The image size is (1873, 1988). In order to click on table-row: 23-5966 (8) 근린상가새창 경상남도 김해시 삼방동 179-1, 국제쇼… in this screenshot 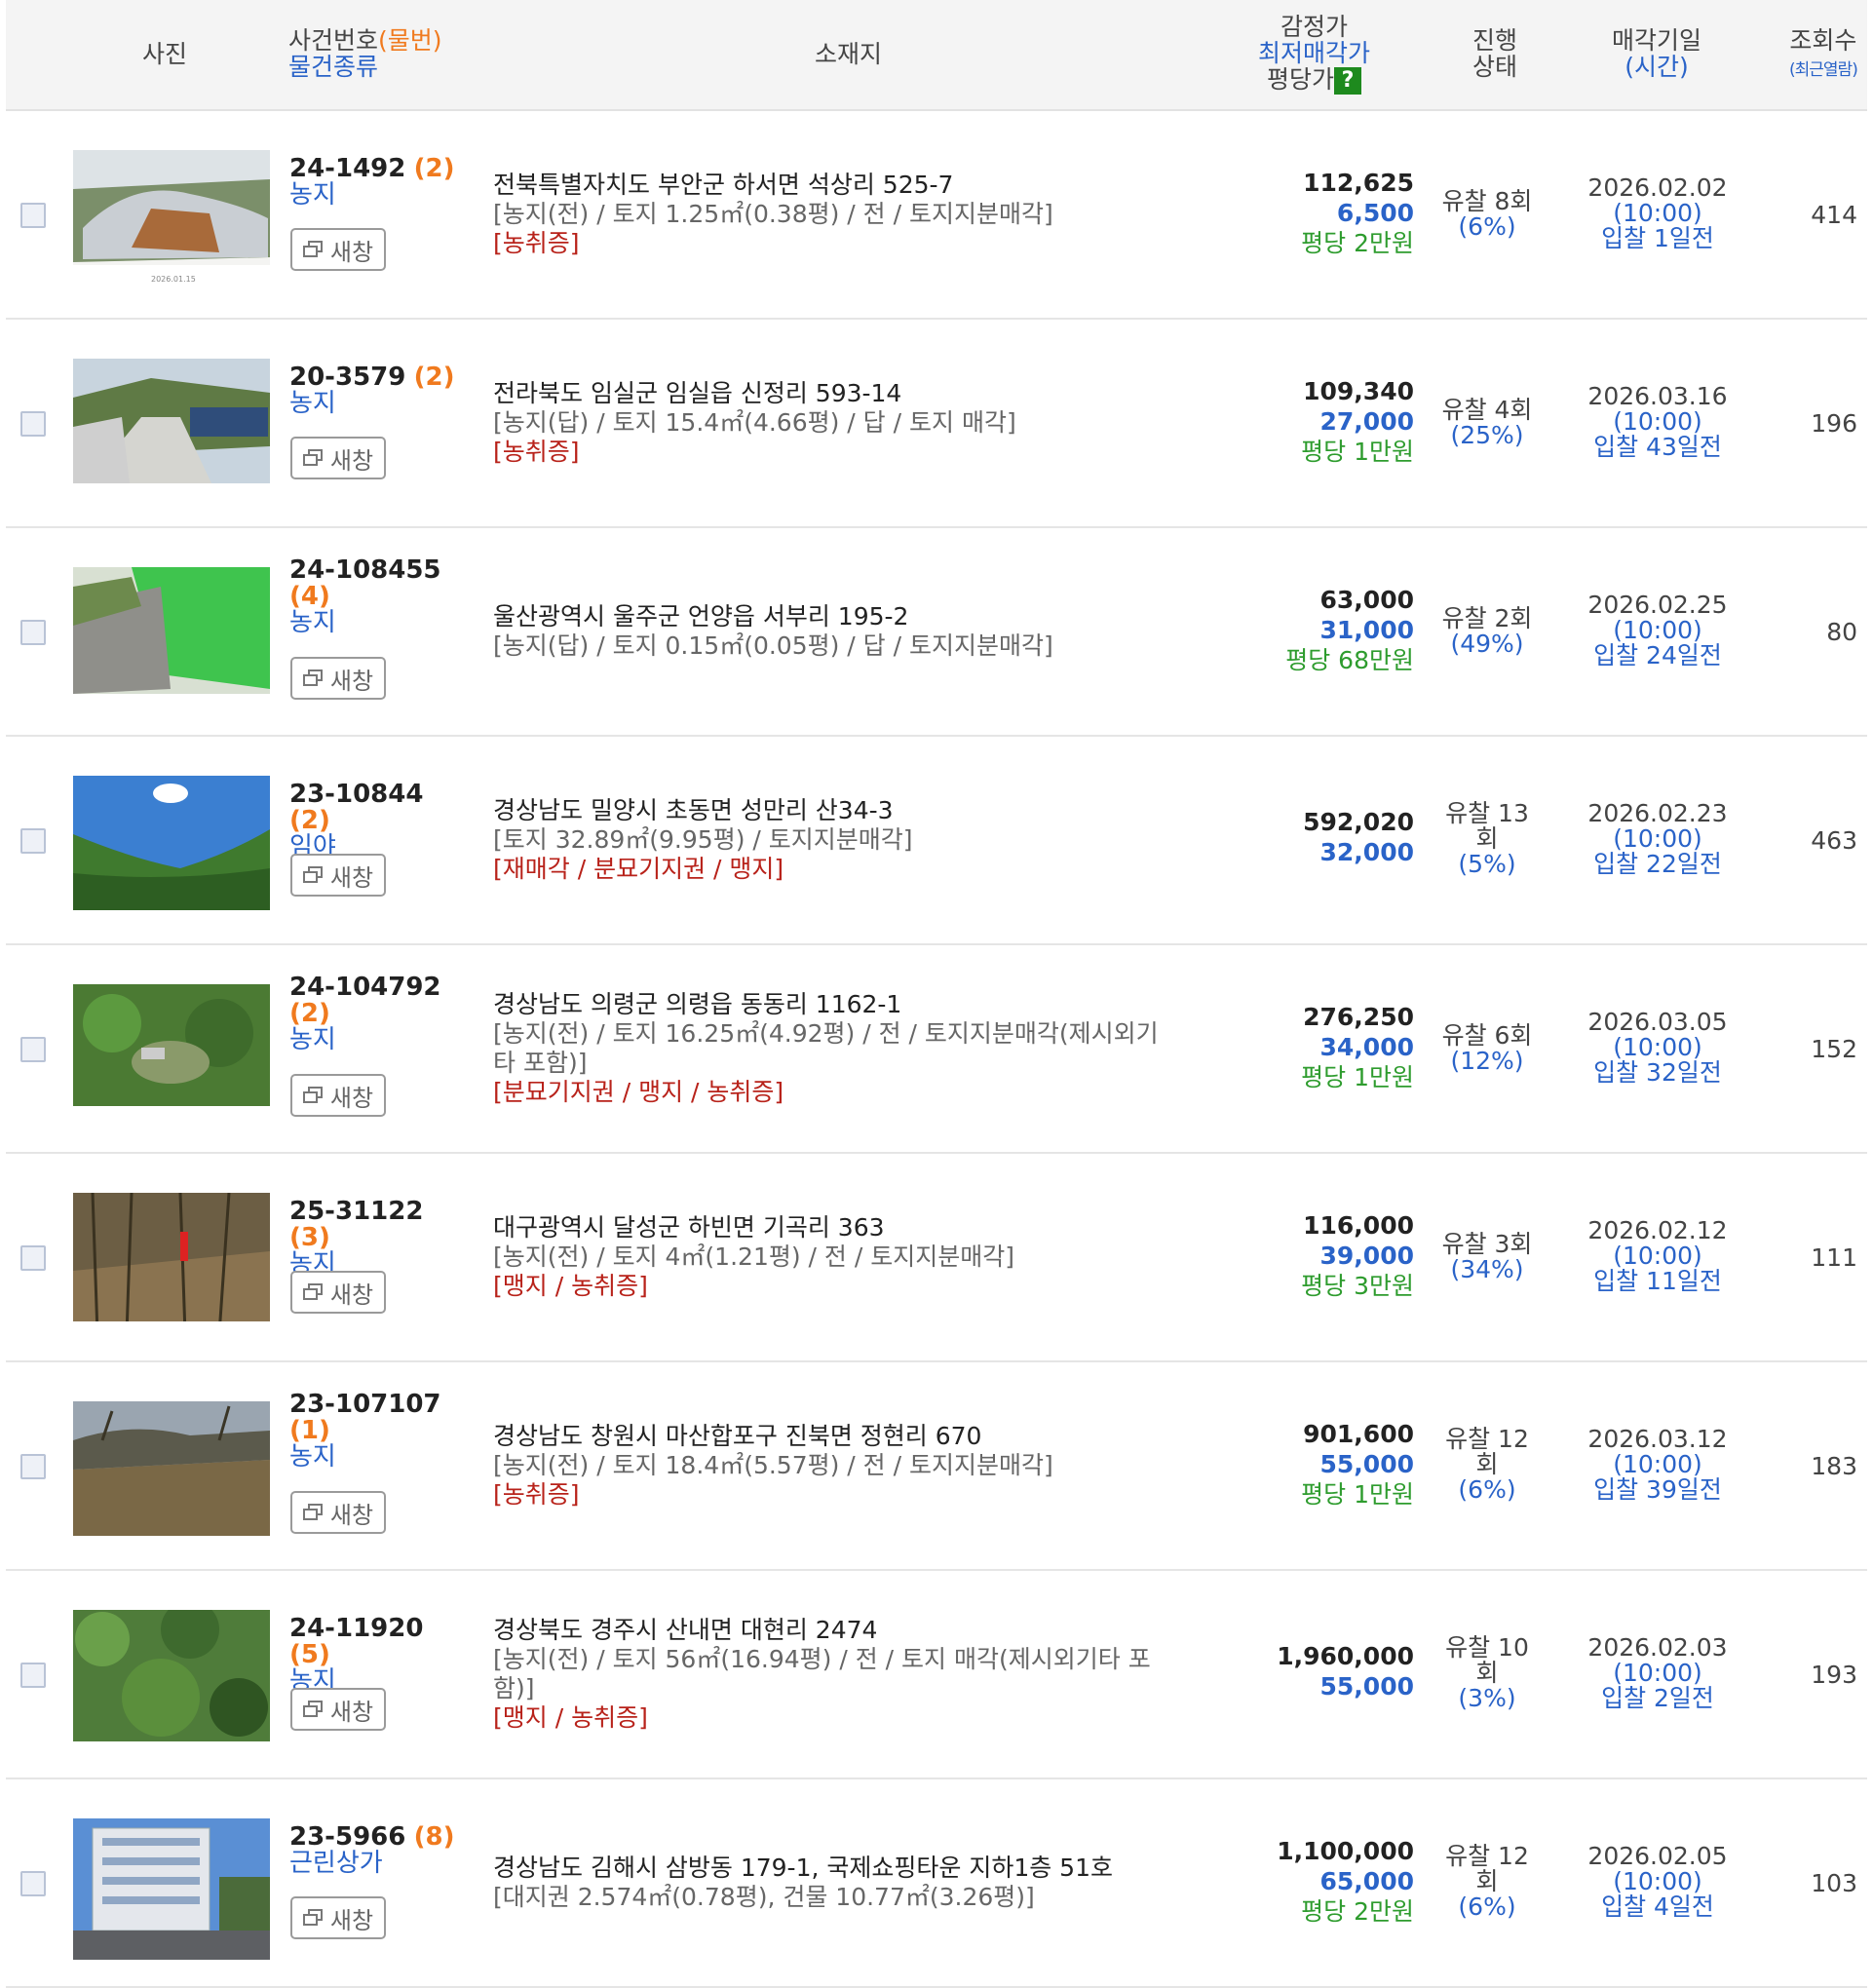, I will do `click(936, 1883)`.